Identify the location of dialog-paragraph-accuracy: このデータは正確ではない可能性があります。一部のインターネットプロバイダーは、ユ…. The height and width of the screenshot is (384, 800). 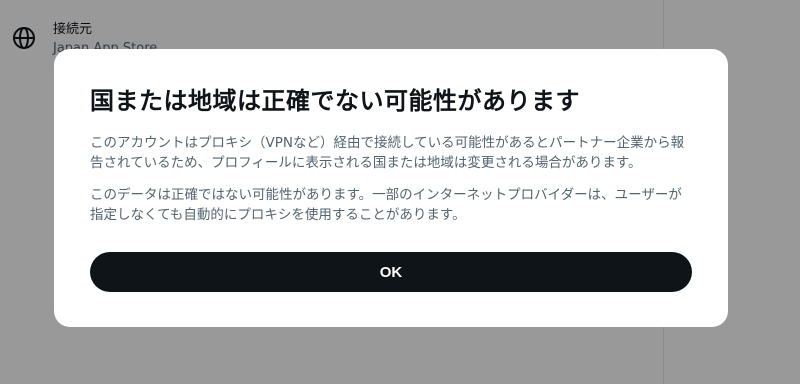
(386, 205).